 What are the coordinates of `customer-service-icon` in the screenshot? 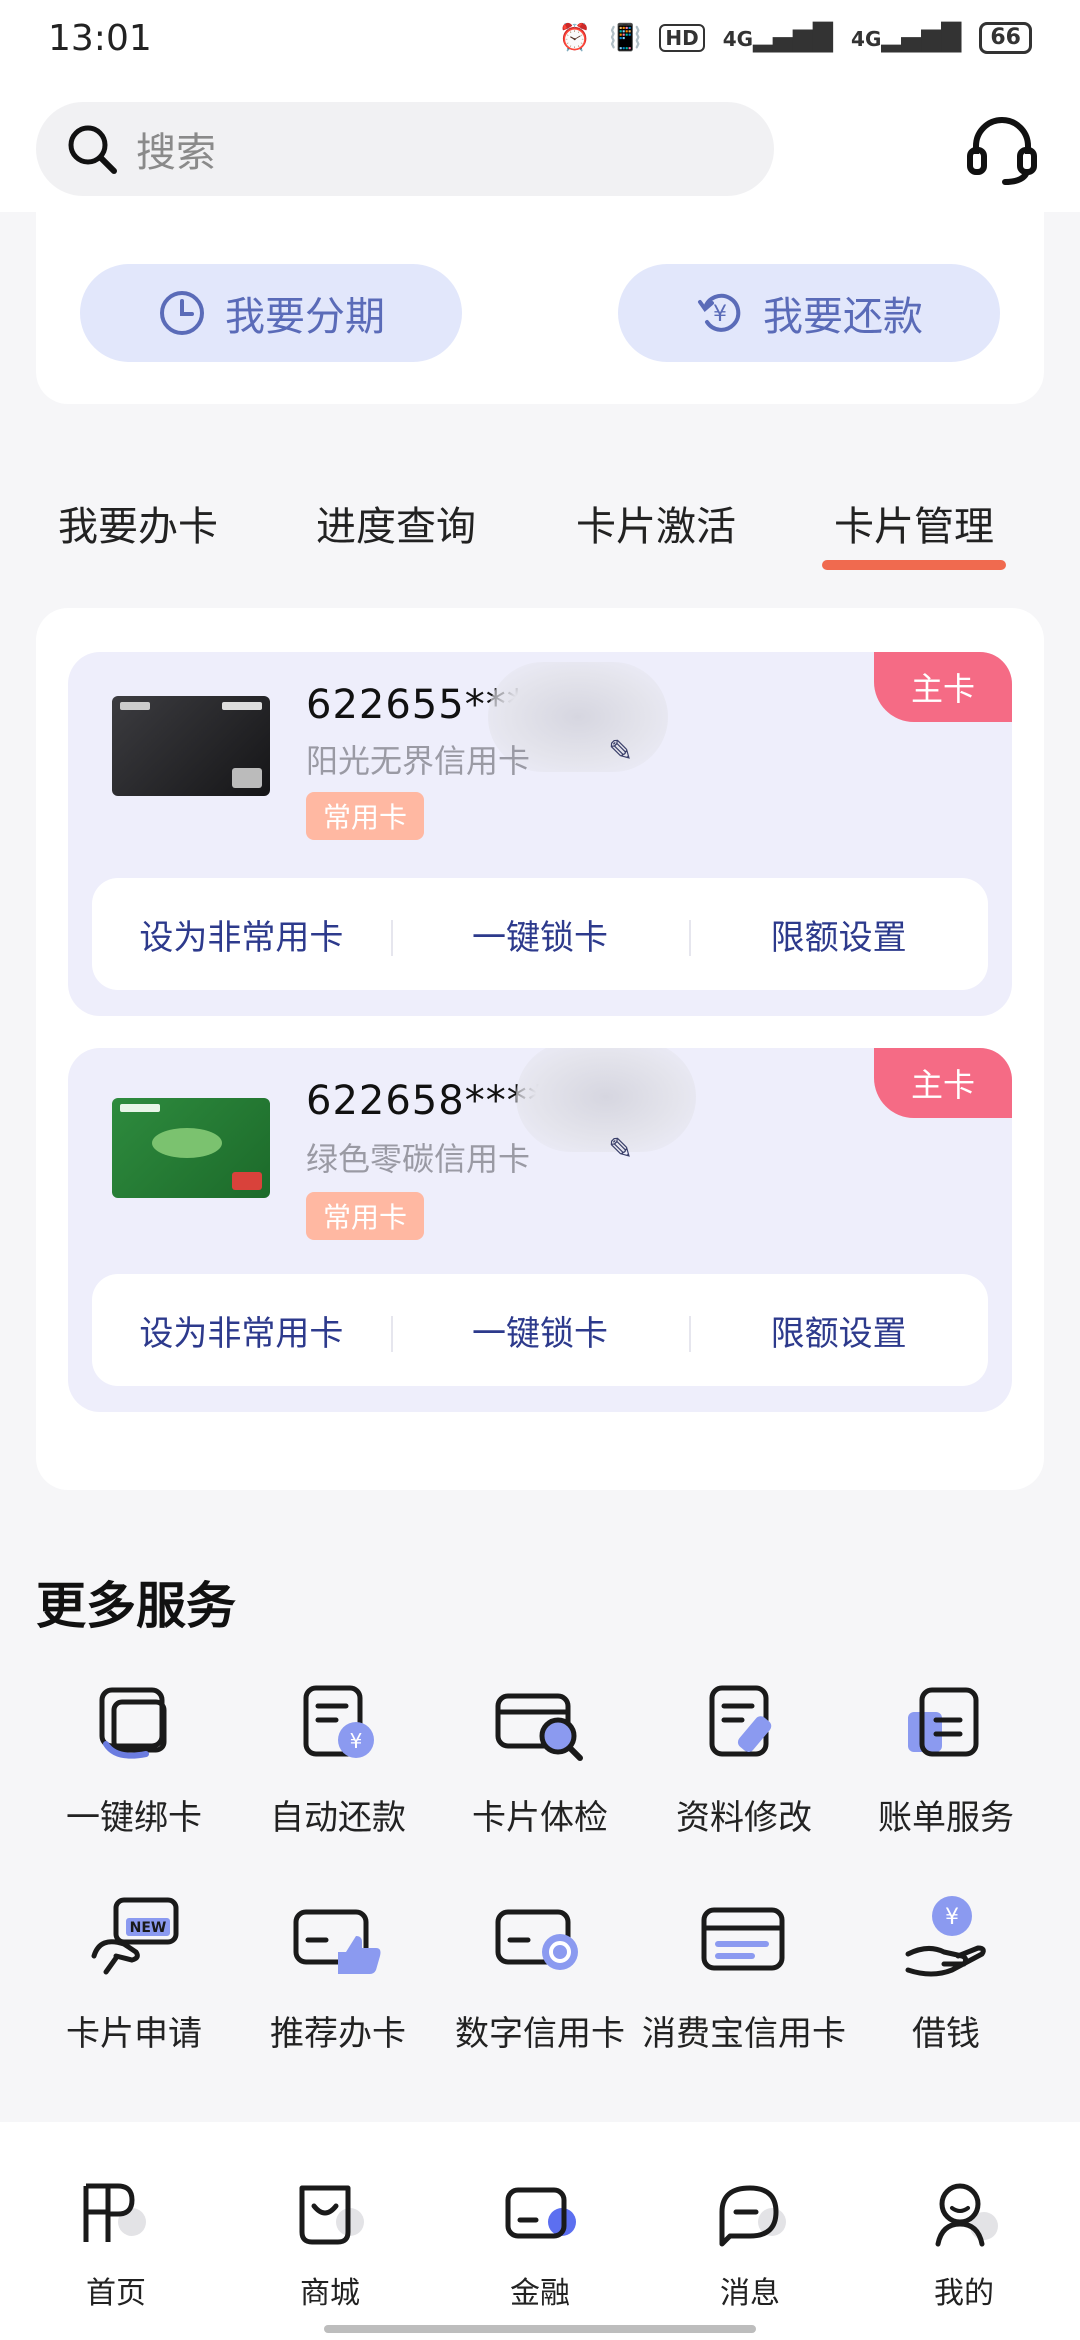 It's located at (1002, 150).